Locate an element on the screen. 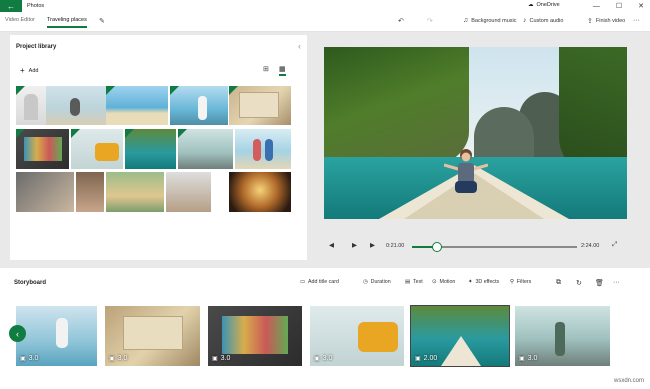  custom-audio-label: Custom audio is located at coordinates (546, 20).